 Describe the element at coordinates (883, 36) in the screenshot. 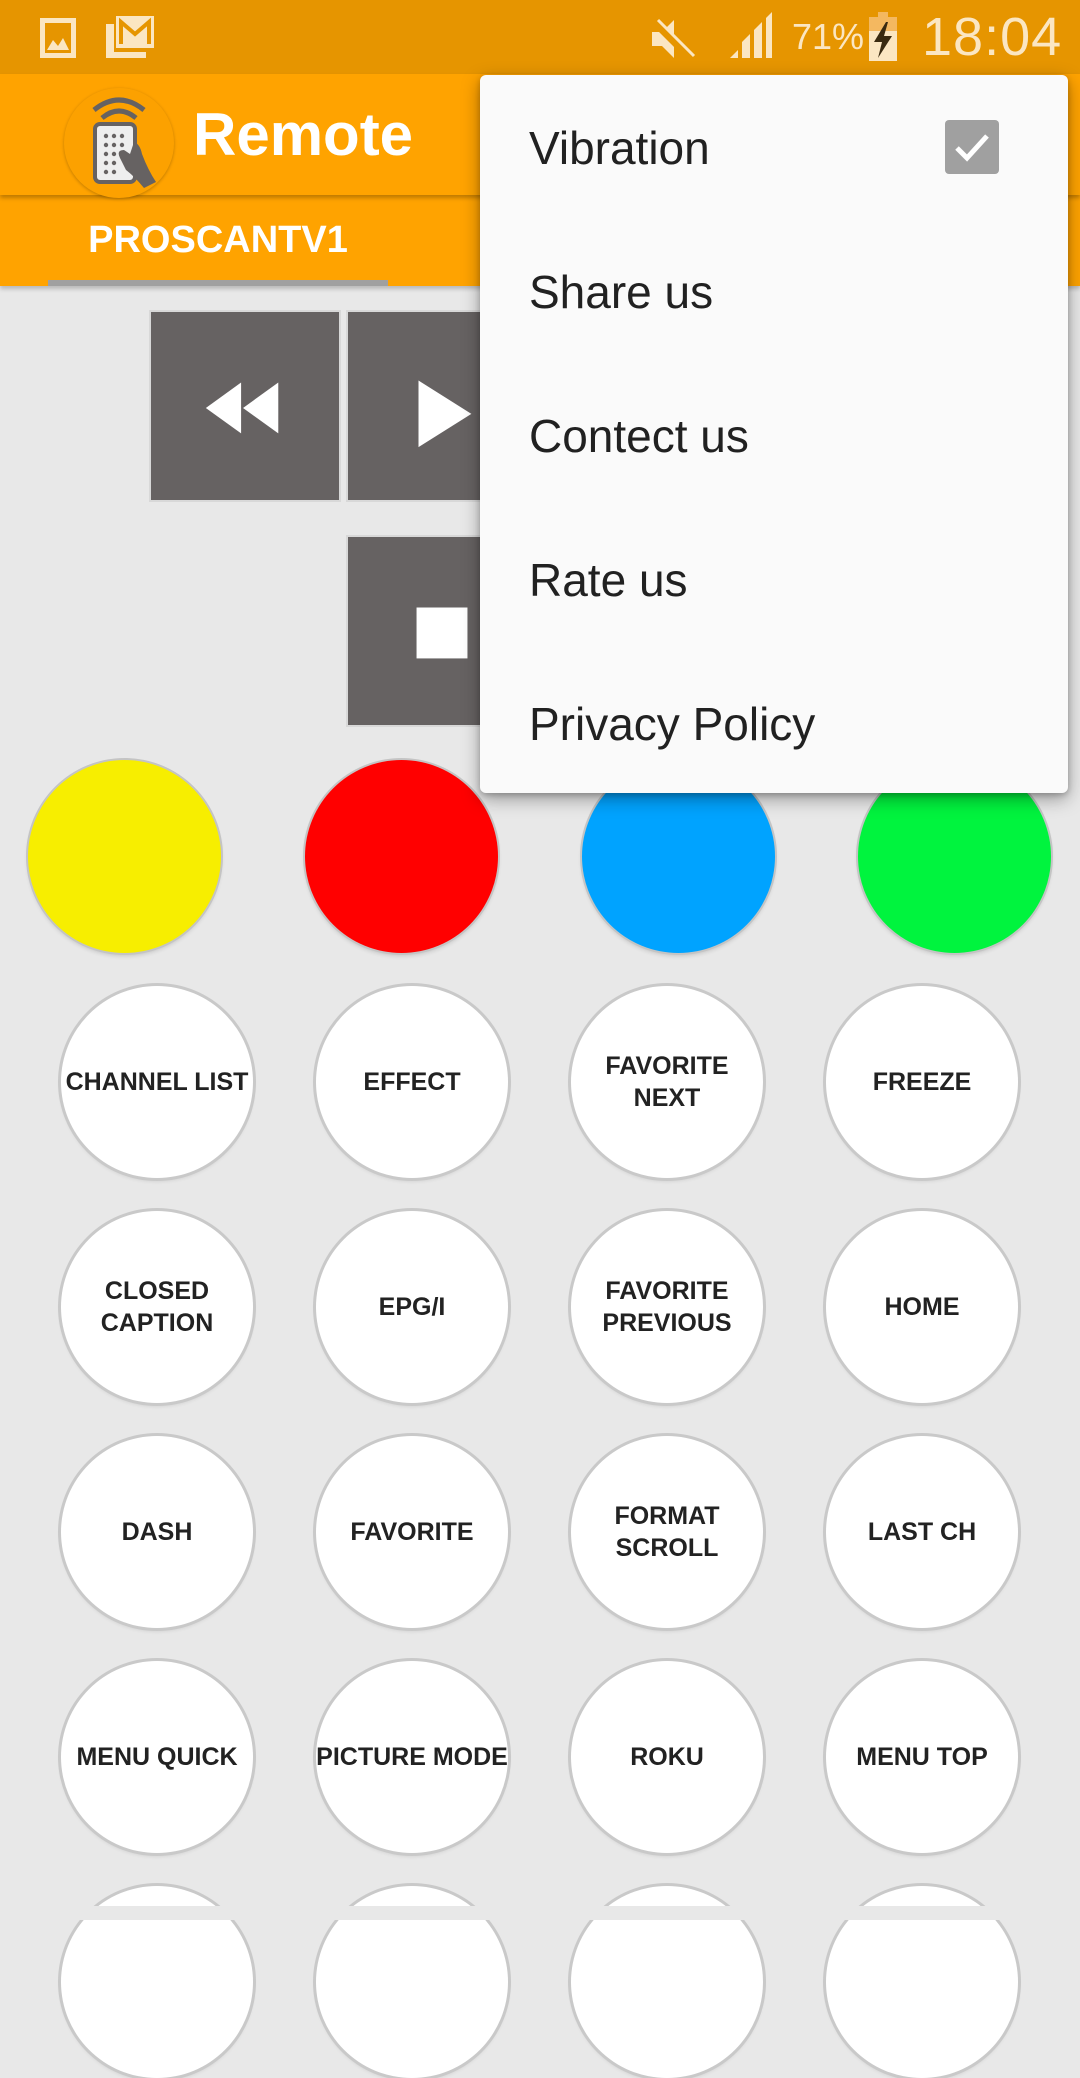

I see `battery-charging-icon` at that location.